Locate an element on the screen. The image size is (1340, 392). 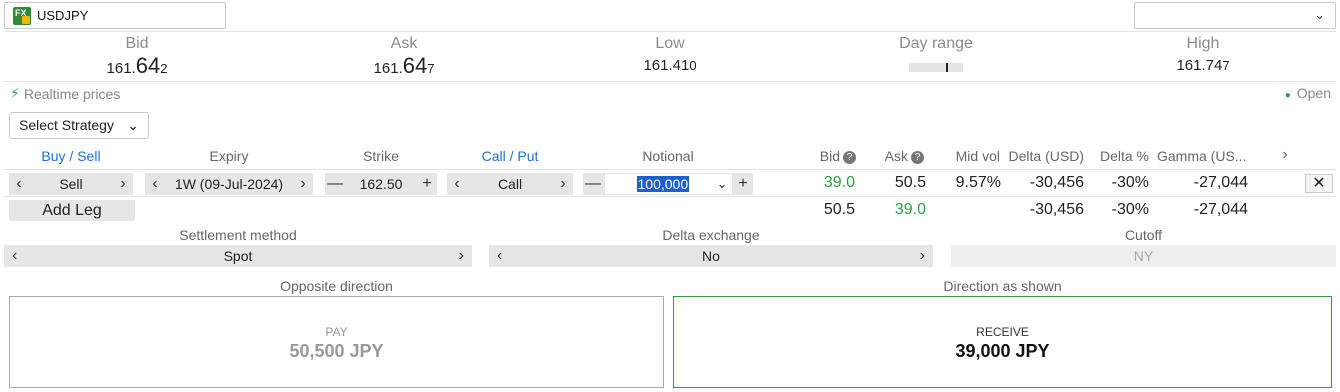
notional-value: 100,000 is located at coordinates (663, 184).